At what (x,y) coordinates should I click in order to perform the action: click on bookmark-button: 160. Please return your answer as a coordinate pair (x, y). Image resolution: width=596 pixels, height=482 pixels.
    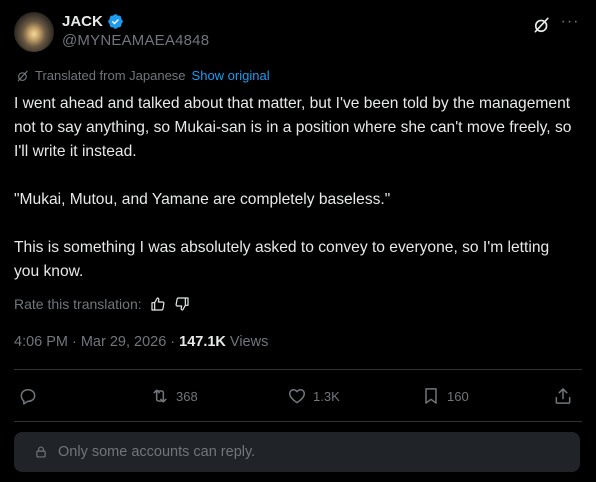
    Looking at the image, I should click on (445, 396).